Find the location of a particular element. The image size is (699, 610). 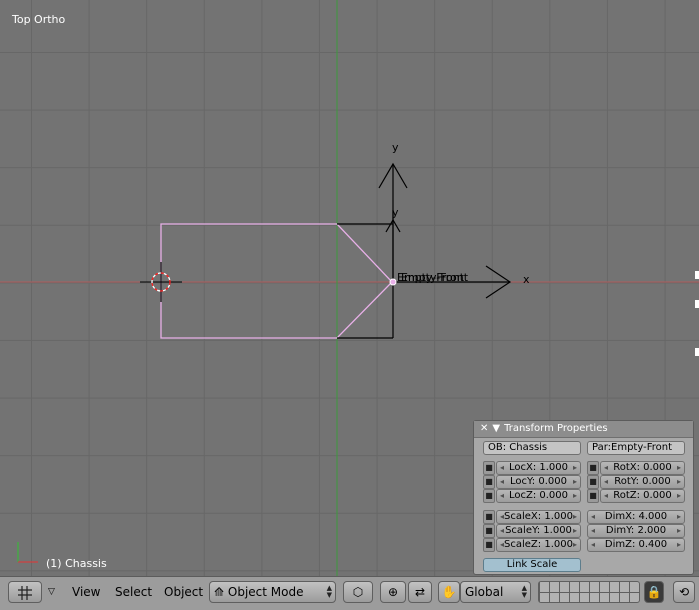

editor-type-button is located at coordinates (25, 592).